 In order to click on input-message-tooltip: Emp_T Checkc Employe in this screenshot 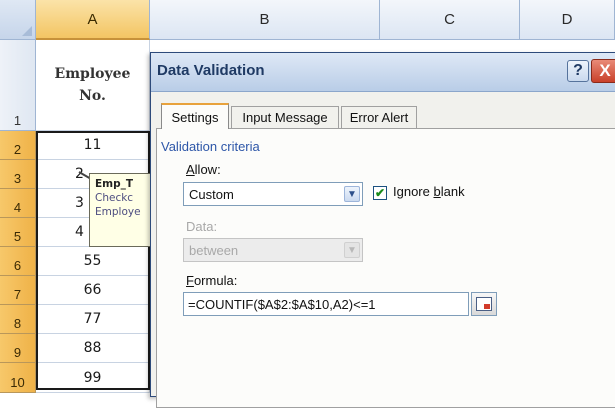, I will do `click(120, 210)`.